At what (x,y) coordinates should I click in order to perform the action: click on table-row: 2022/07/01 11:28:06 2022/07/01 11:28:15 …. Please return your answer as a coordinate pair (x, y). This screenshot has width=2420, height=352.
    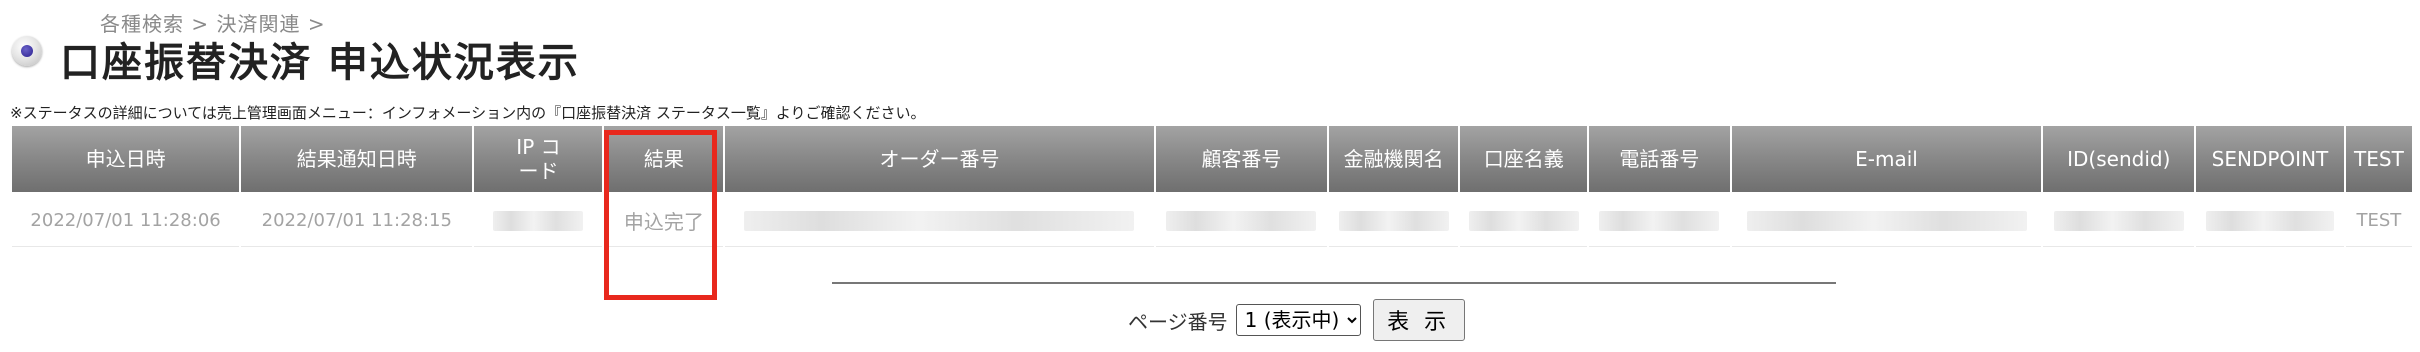
    Looking at the image, I should click on (1212, 220).